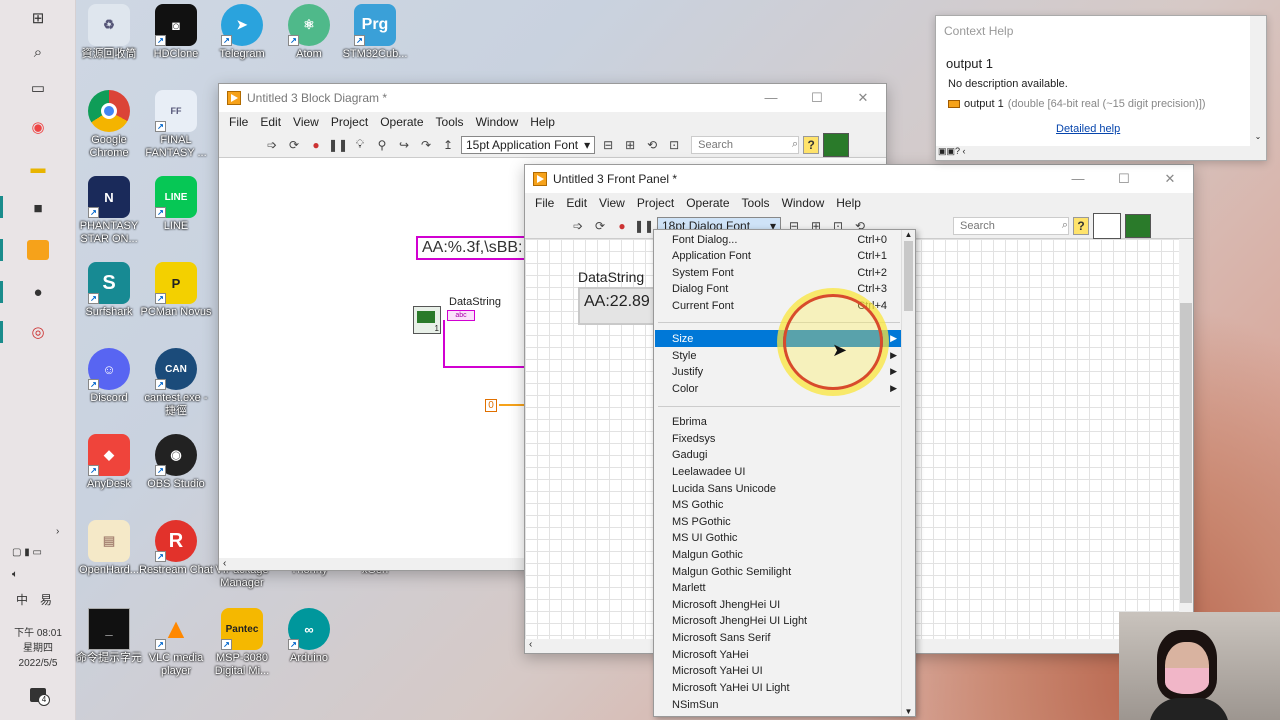  I want to click on vertical-scrollbar, so click(1186, 439).